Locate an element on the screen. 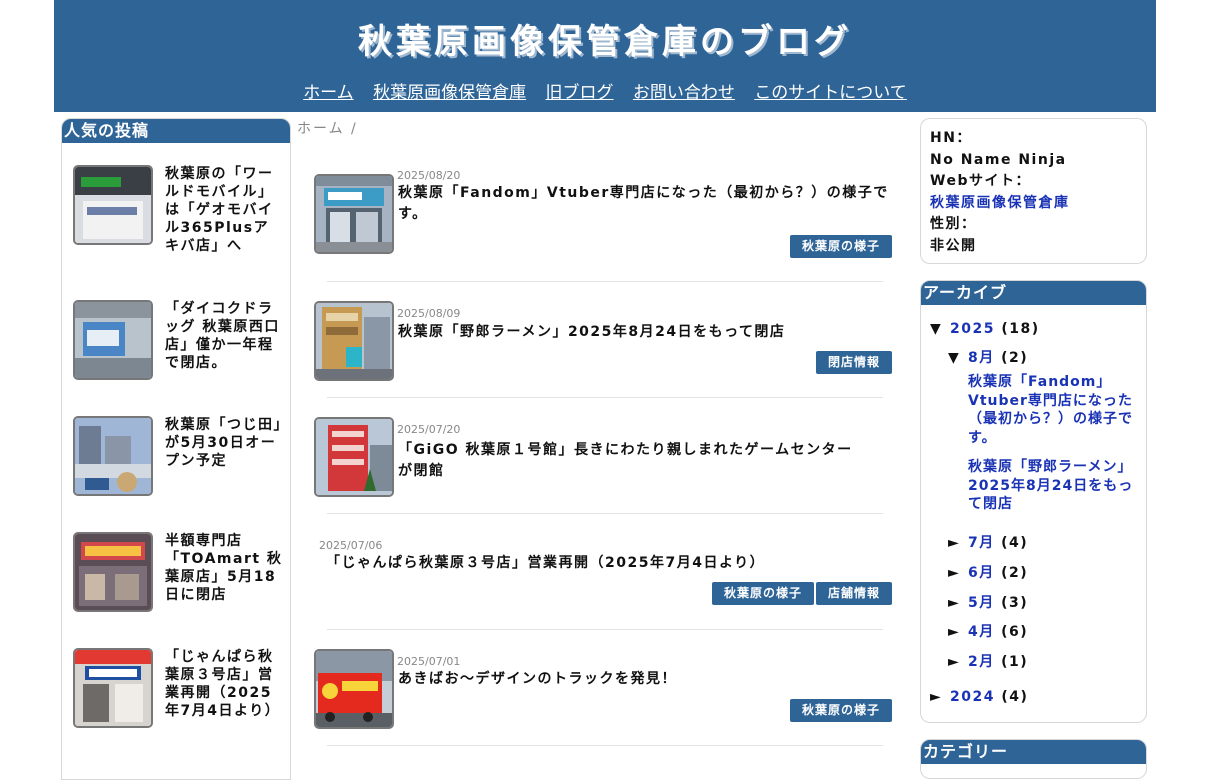 Image resolution: width=1209 pixels, height=780 pixels. category-title: カテゴリー is located at coordinates (1033, 752).